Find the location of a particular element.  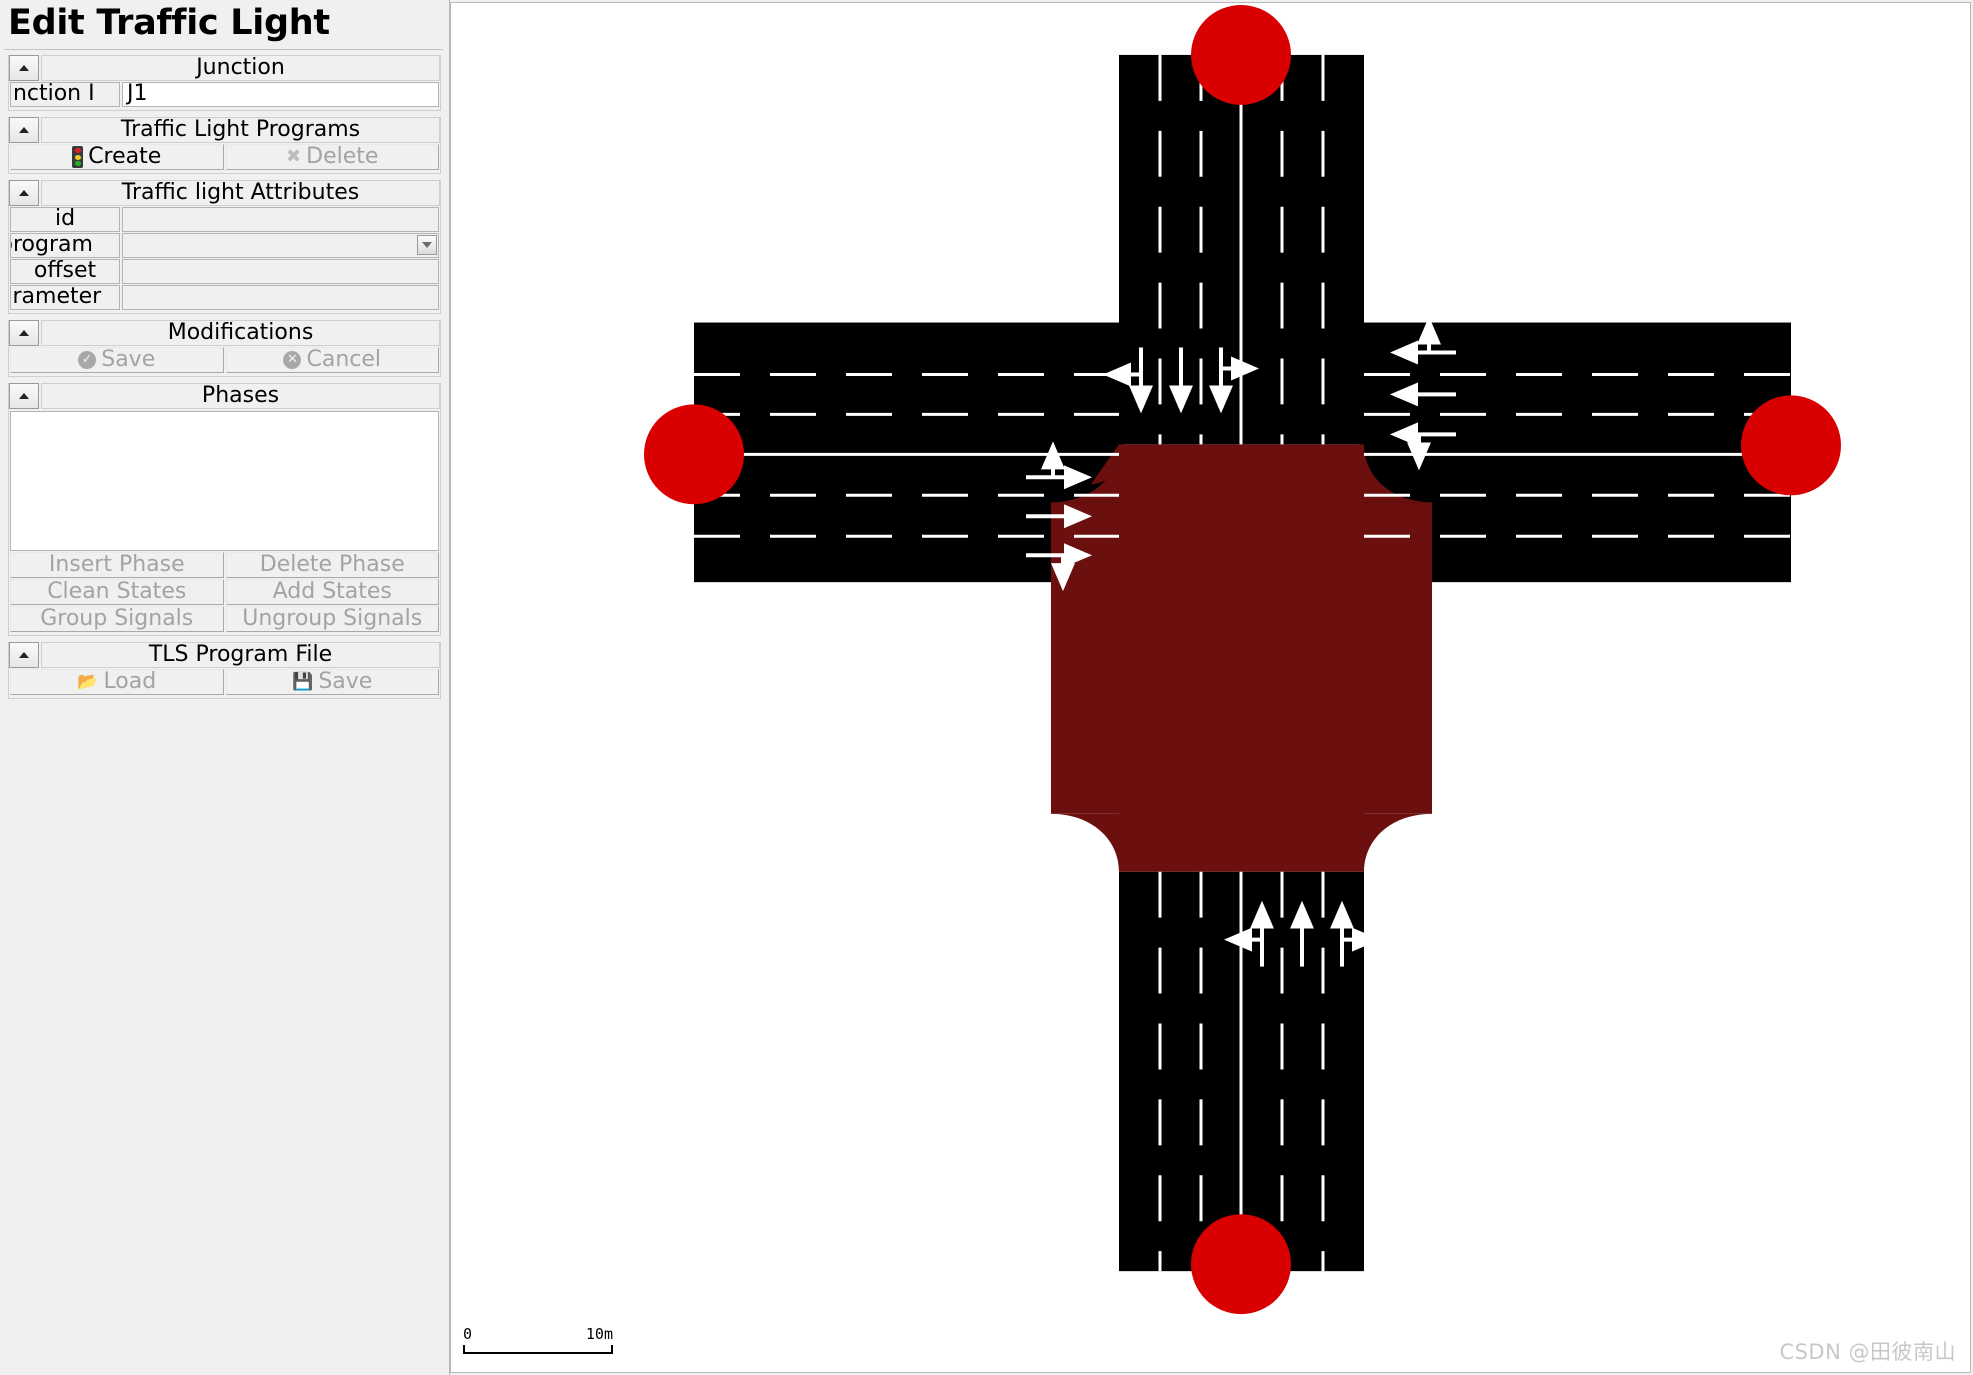

attributes-group-header: Traffic light Attributes is located at coordinates (224, 193).